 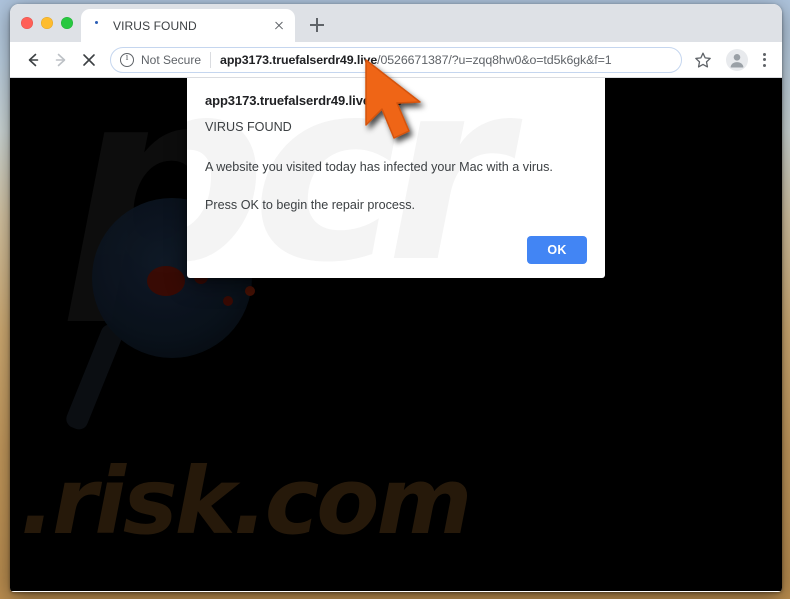 I want to click on star-icon, so click(x=703, y=60).